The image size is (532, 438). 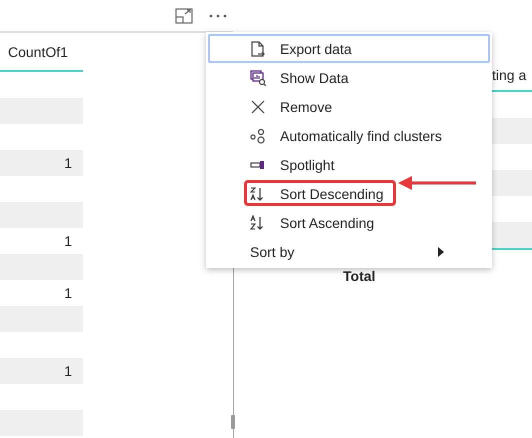 What do you see at coordinates (233, 422) in the screenshot?
I see `resize-handle` at bounding box center [233, 422].